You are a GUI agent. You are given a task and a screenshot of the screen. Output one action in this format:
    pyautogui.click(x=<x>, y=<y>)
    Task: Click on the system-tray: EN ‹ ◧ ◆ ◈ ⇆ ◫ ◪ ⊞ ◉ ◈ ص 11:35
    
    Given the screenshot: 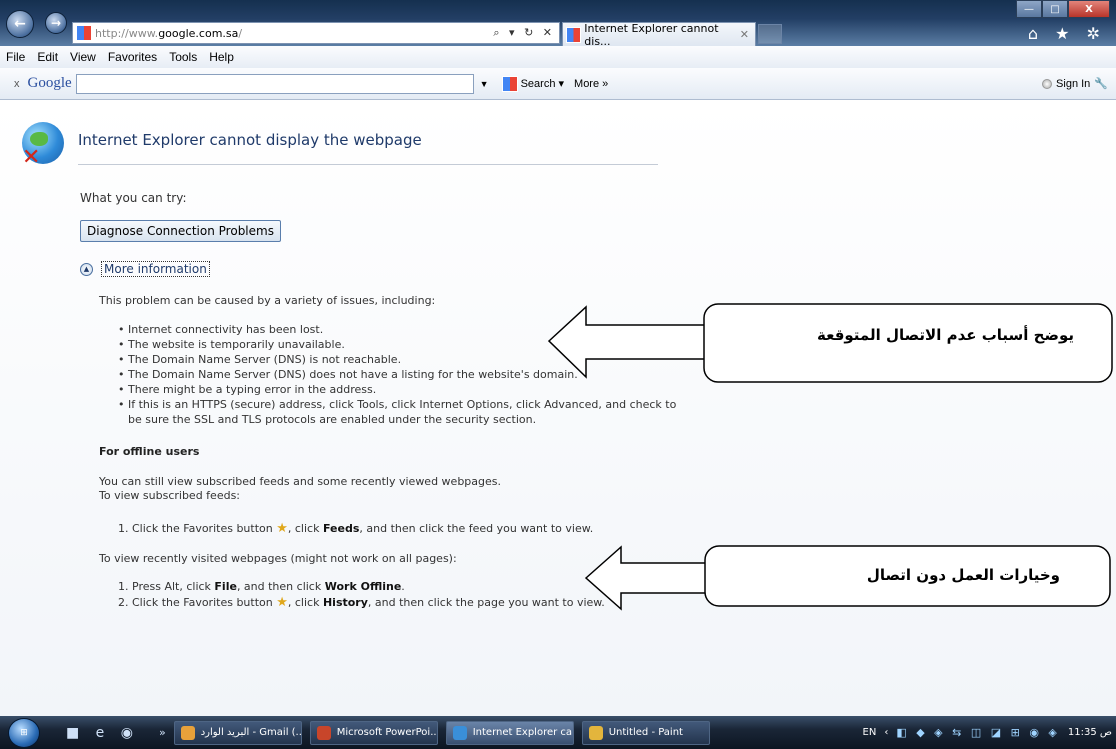 What is the action you would take?
    pyautogui.click(x=987, y=732)
    